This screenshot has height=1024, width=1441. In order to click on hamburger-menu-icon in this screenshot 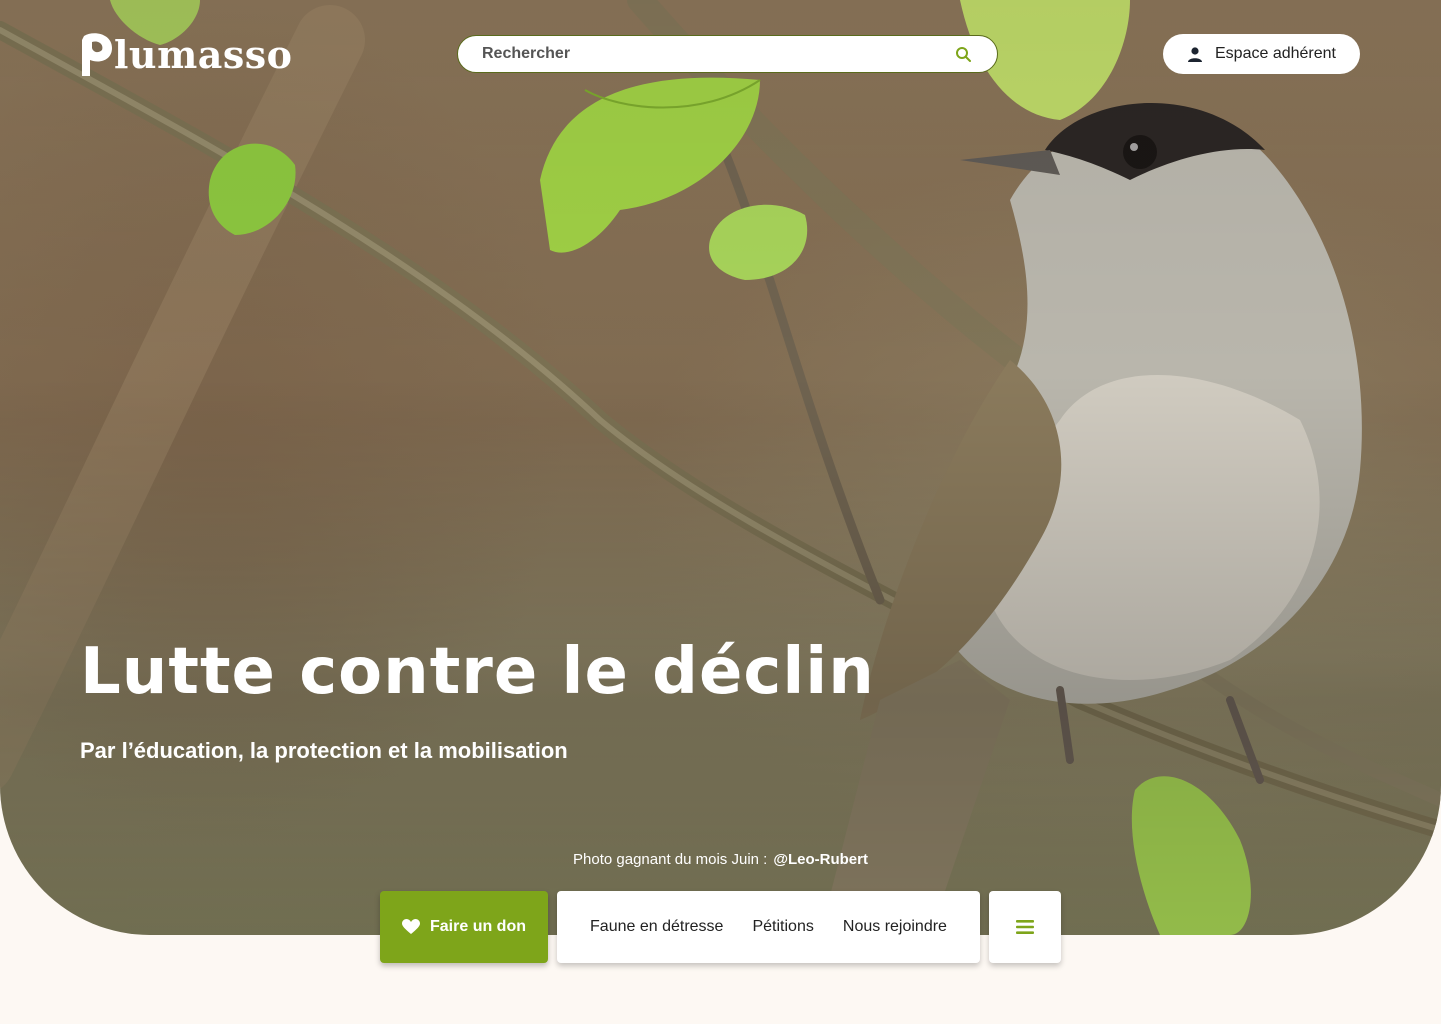, I will do `click(1025, 927)`.